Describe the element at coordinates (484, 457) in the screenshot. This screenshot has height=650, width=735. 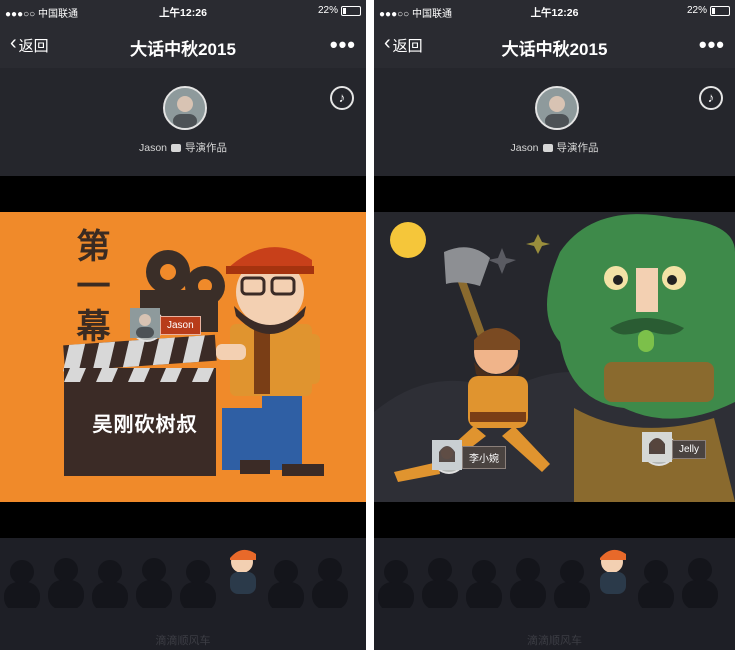
I see `user-tag-label: 李小婉` at that location.